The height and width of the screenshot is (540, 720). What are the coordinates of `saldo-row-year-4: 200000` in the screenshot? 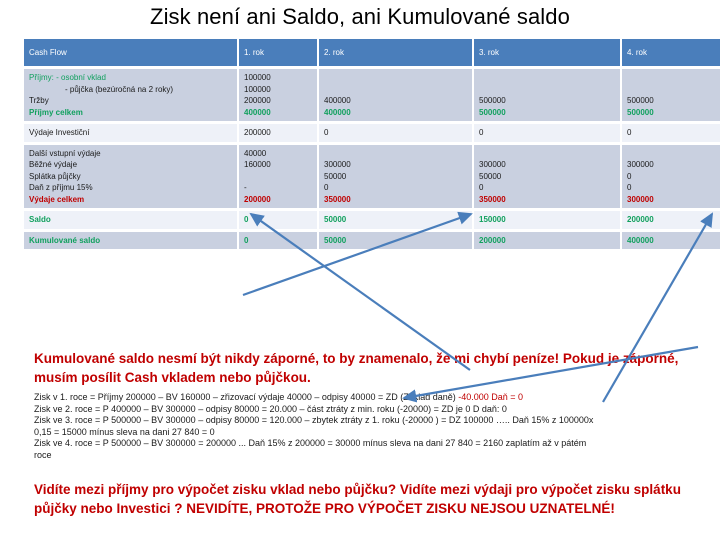 It's located at (671, 220).